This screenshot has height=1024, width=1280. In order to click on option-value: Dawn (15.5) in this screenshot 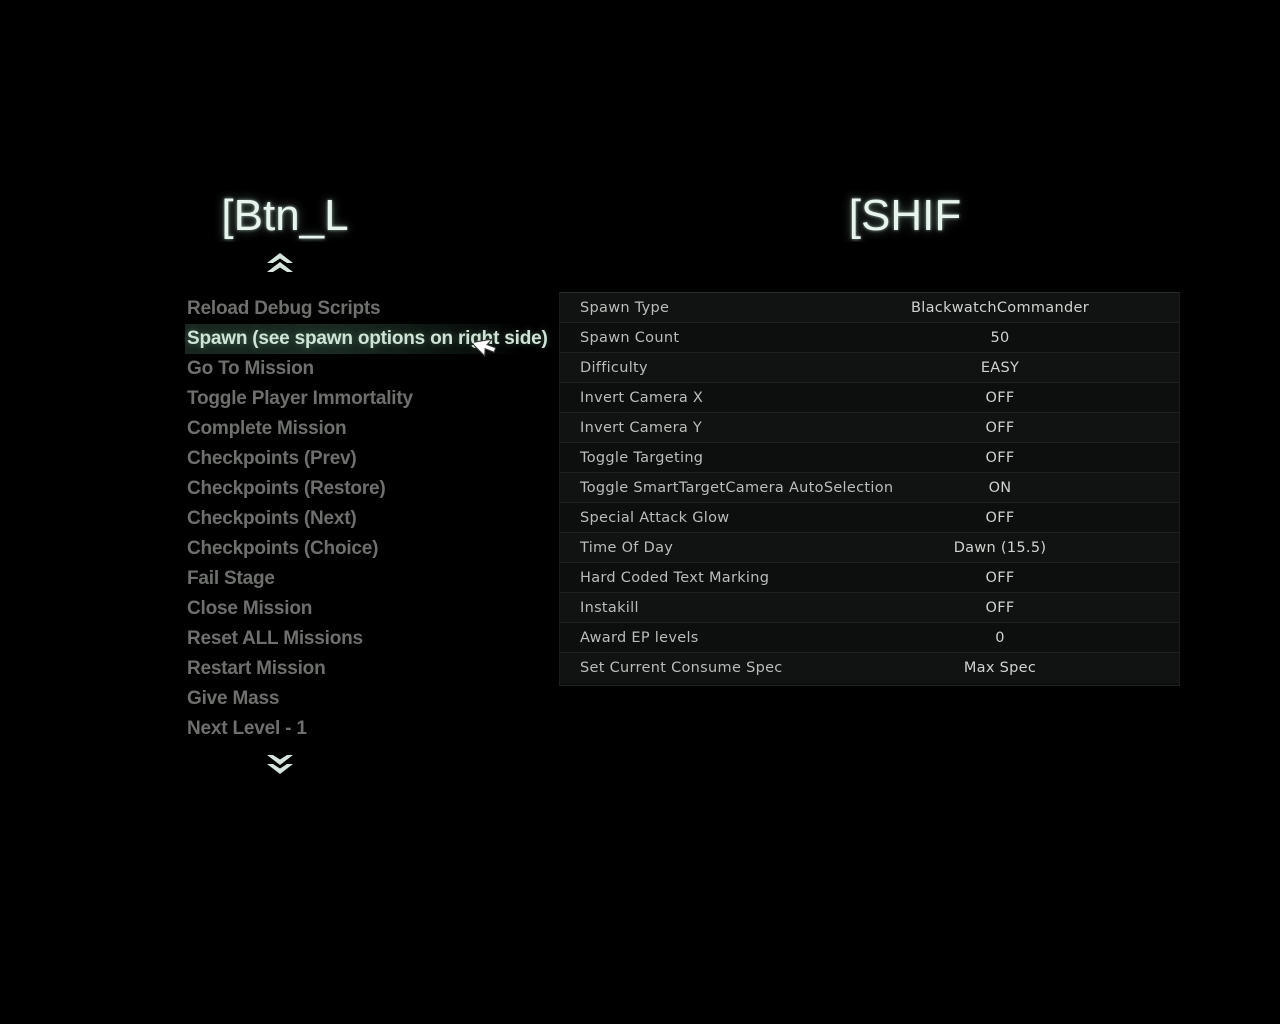, I will do `click(1000, 547)`.